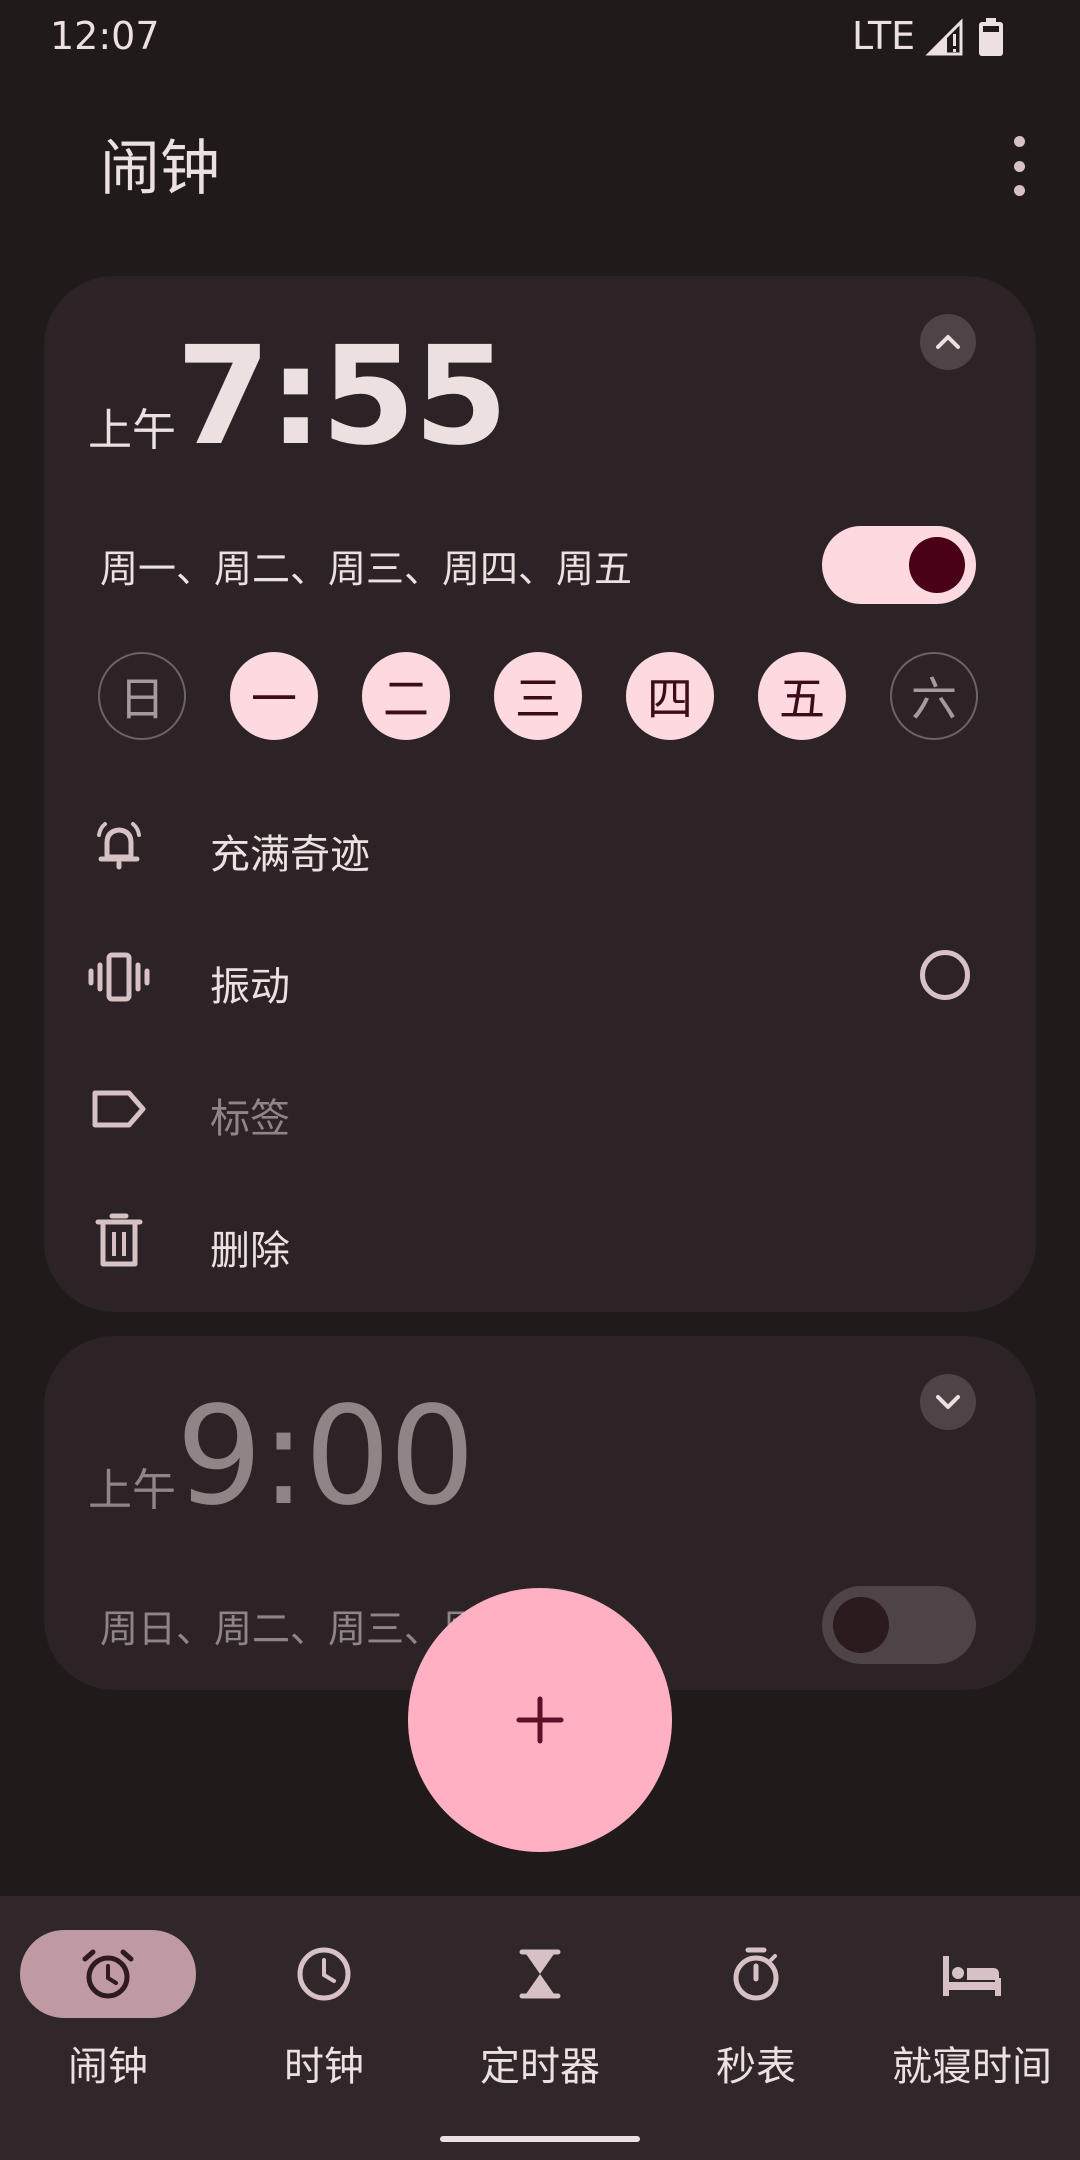 The width and height of the screenshot is (1080, 2160). I want to click on status-time: 12:07, so click(105, 36).